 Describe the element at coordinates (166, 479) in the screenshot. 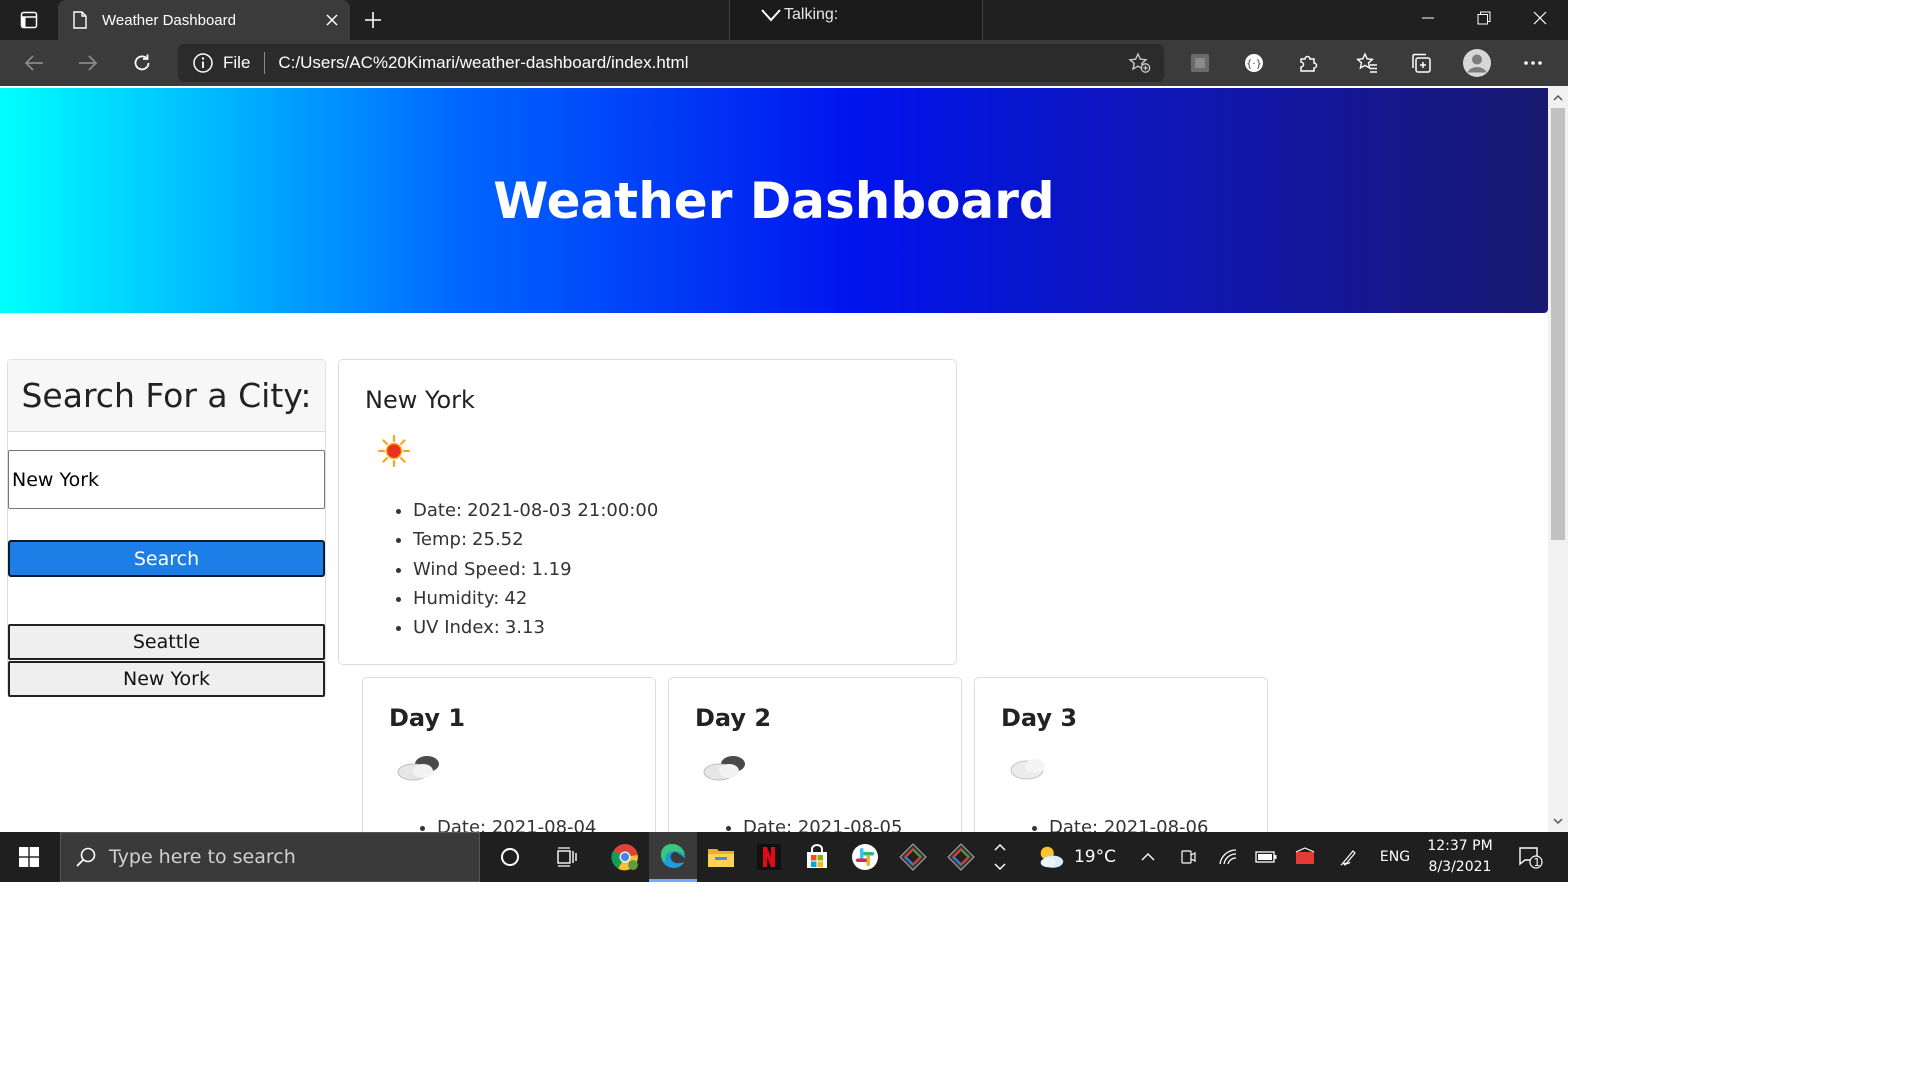

I see `city-search-input` at that location.